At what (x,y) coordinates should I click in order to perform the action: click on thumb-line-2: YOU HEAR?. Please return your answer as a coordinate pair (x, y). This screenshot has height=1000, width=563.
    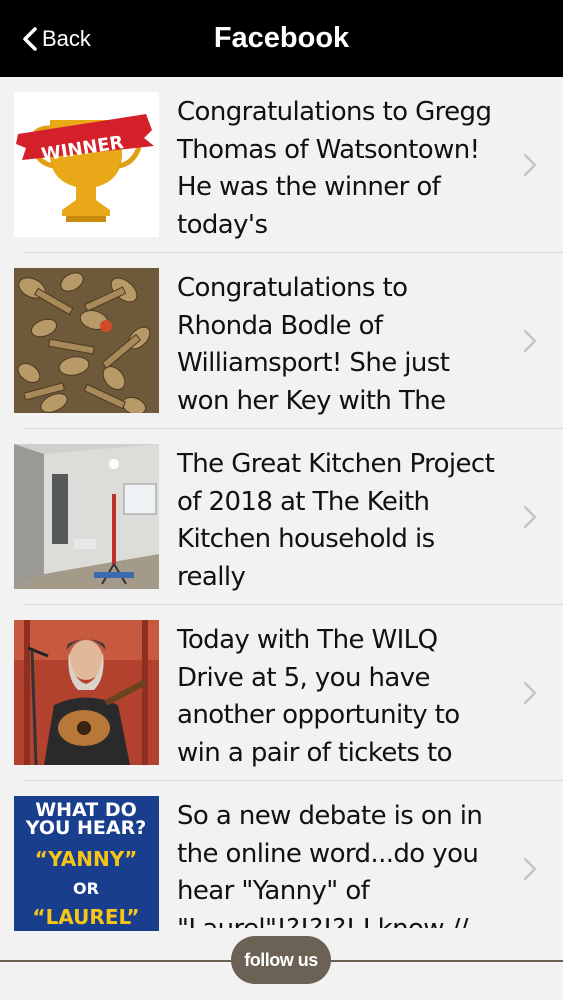
    Looking at the image, I should click on (86, 828).